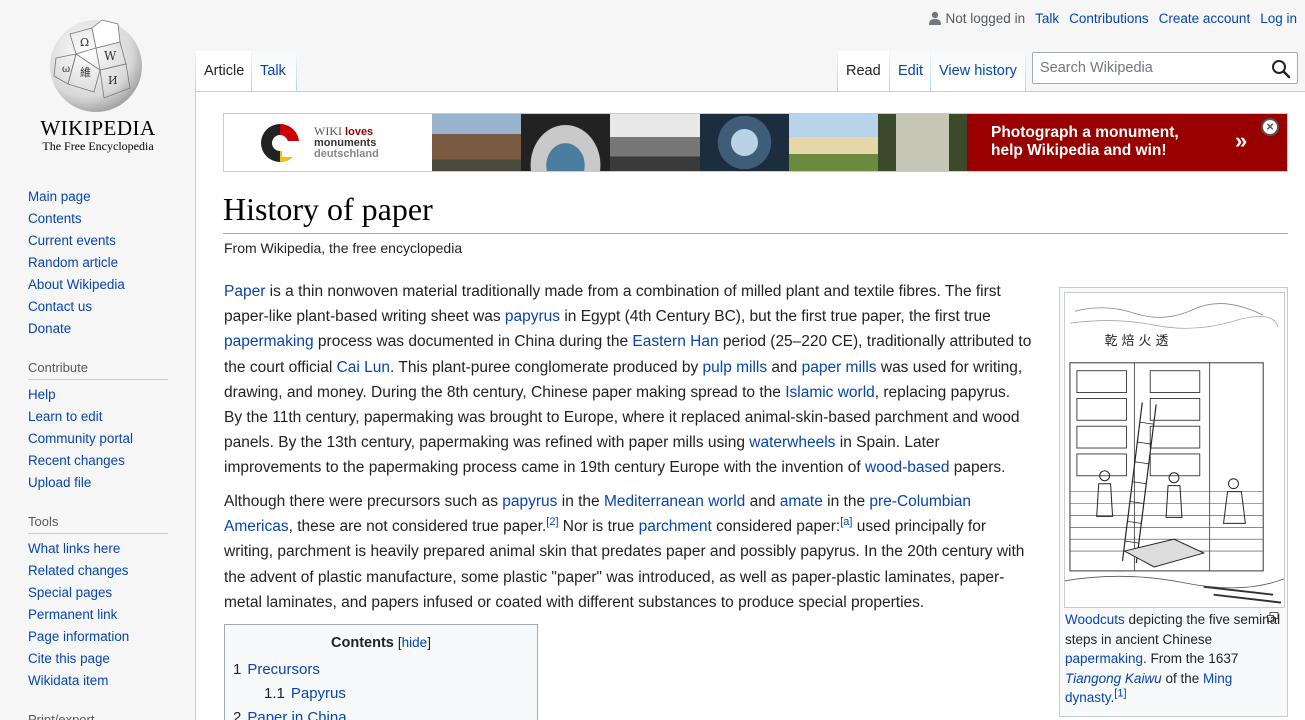 This screenshot has width=1305, height=720. I want to click on citation-link: [a], so click(846, 522).